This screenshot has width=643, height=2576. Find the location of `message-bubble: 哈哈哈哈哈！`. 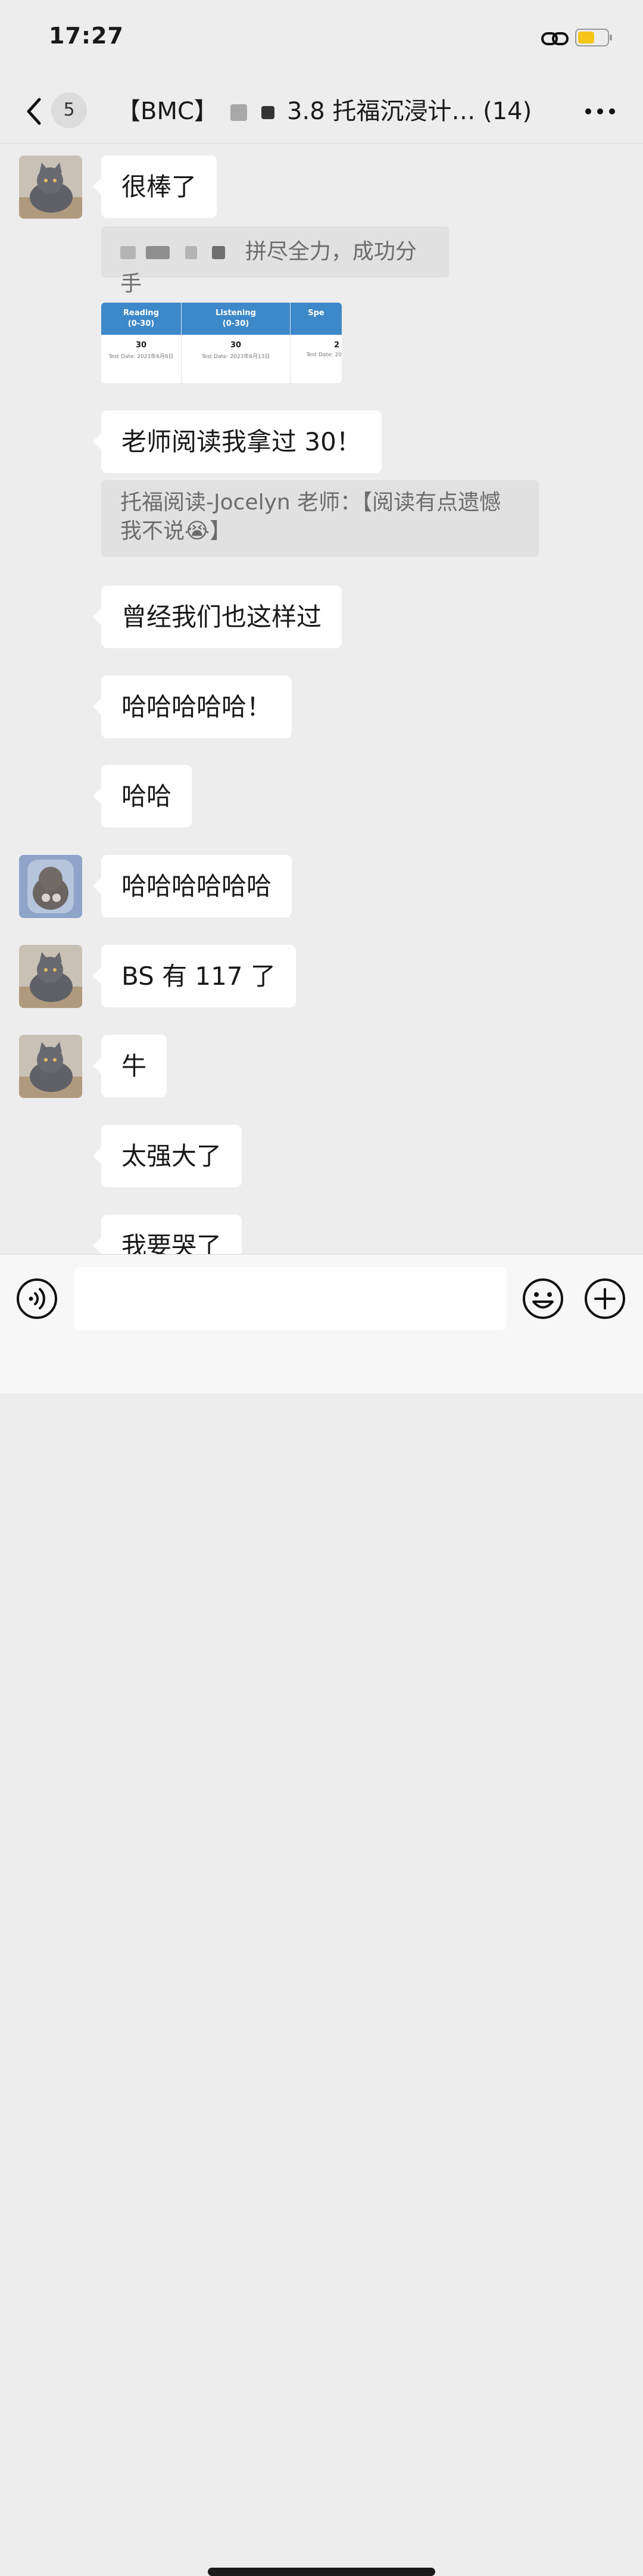

message-bubble: 哈哈哈哈哈！ is located at coordinates (192, 707).